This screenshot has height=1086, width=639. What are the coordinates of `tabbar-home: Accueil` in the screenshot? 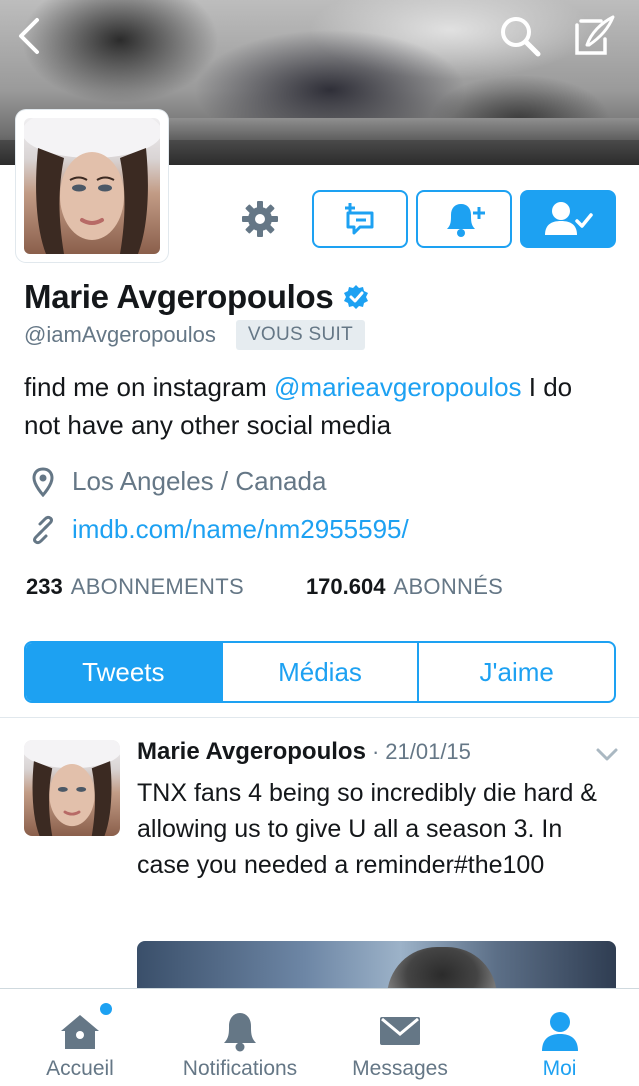 It's located at (80, 1037).